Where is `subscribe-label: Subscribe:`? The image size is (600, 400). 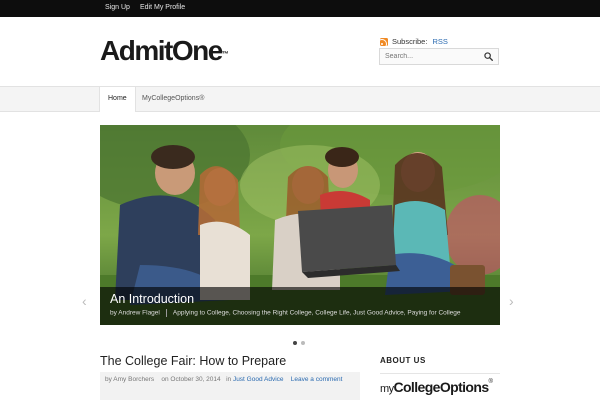 subscribe-label: Subscribe: is located at coordinates (410, 41).